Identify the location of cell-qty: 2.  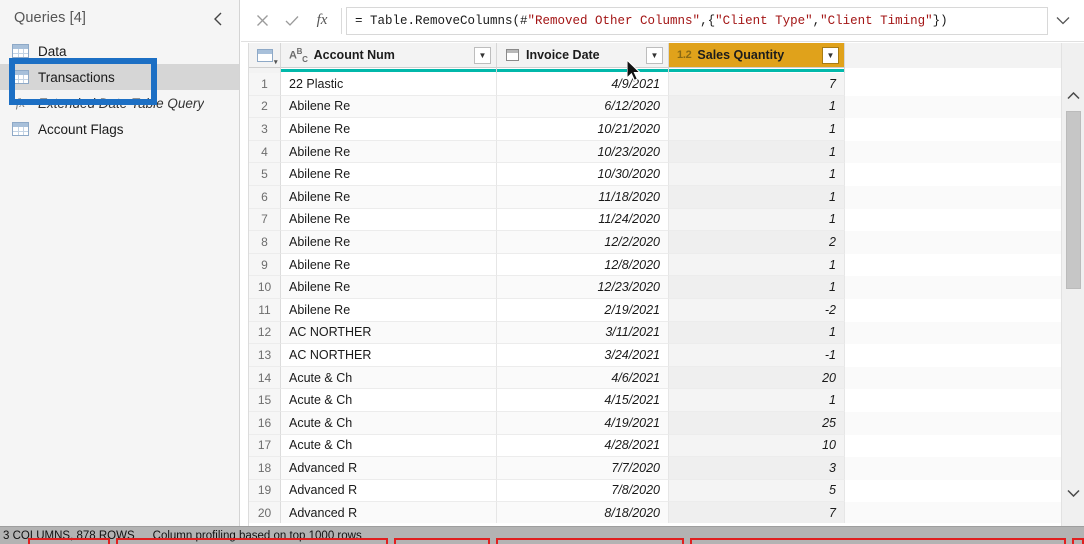
(757, 242).